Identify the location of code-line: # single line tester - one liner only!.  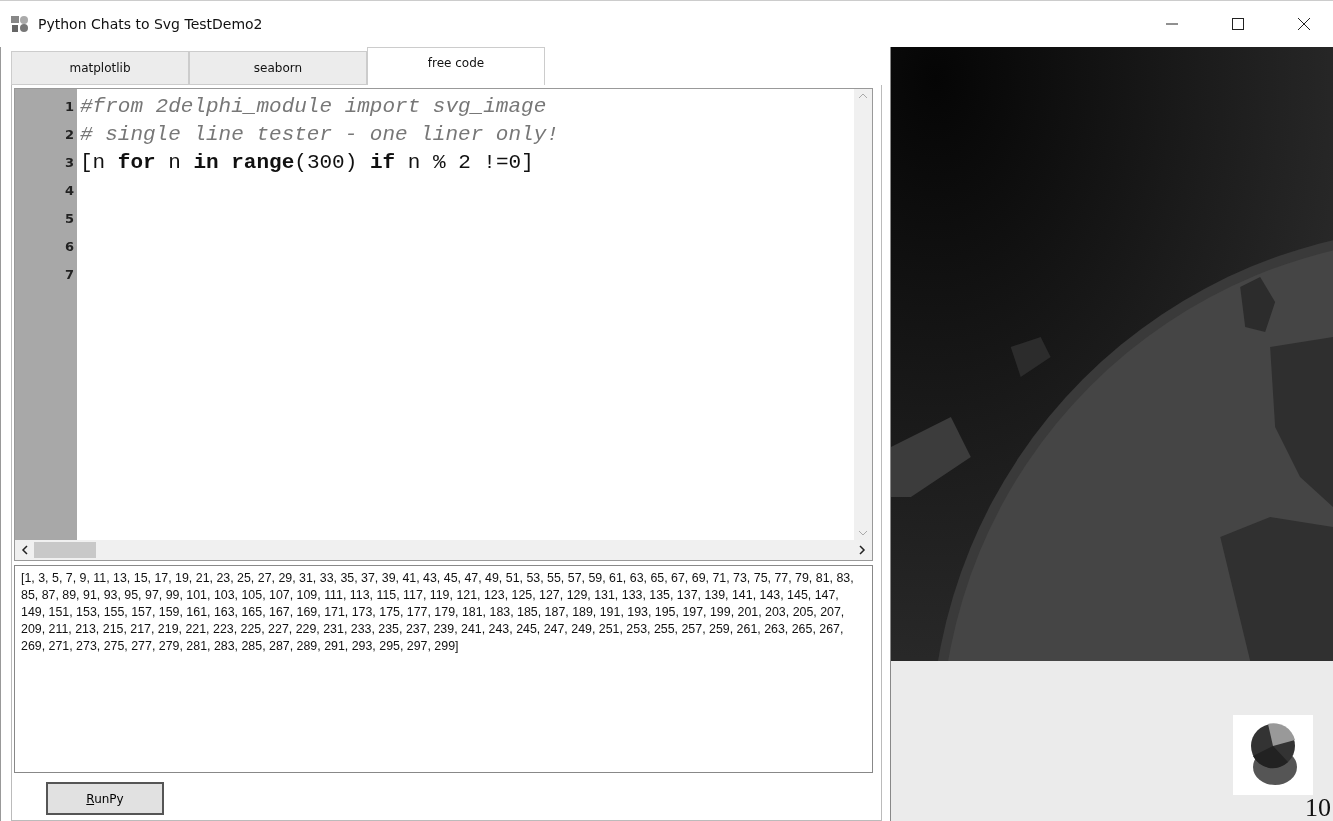
(320, 135).